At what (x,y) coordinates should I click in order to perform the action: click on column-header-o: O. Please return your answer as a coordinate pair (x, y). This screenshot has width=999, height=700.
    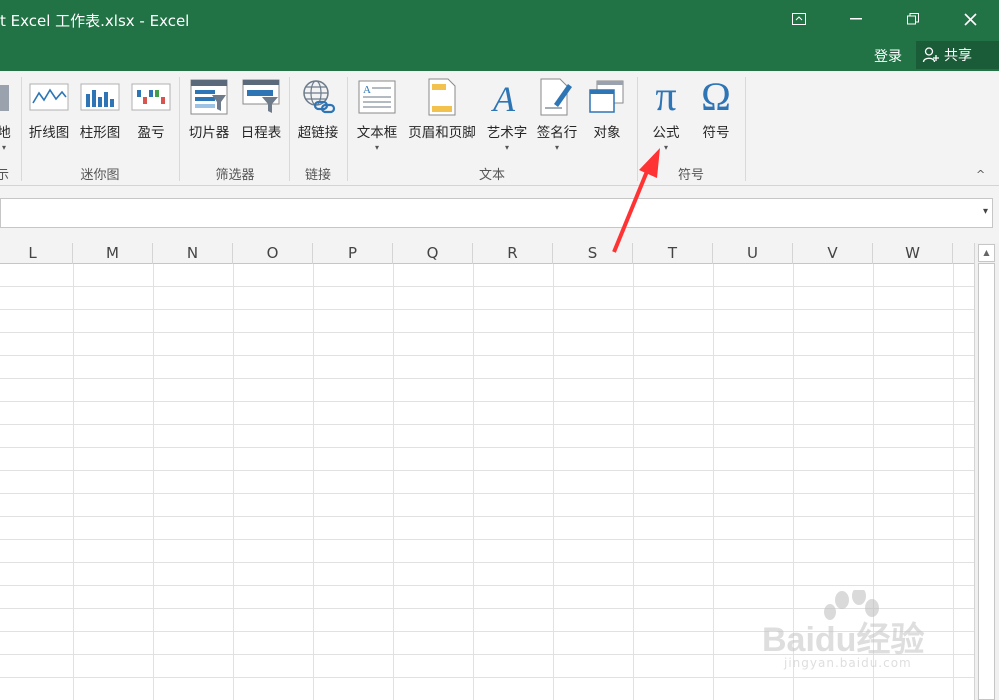
    Looking at the image, I should click on (273, 253).